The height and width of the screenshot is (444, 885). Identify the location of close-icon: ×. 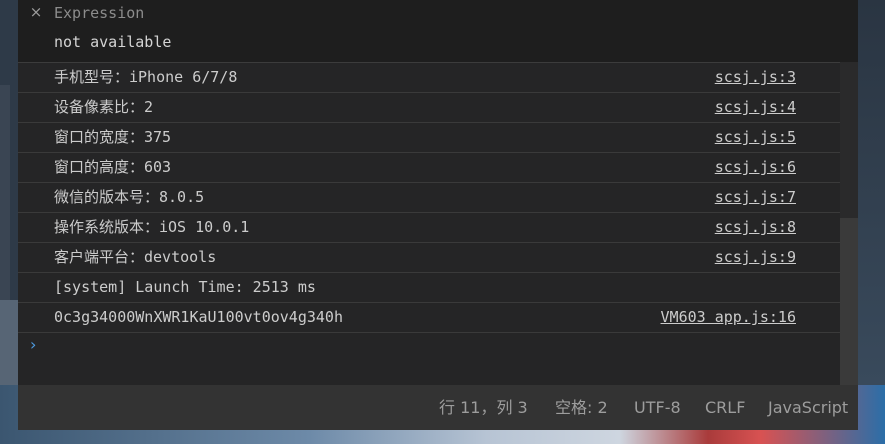
(36, 12).